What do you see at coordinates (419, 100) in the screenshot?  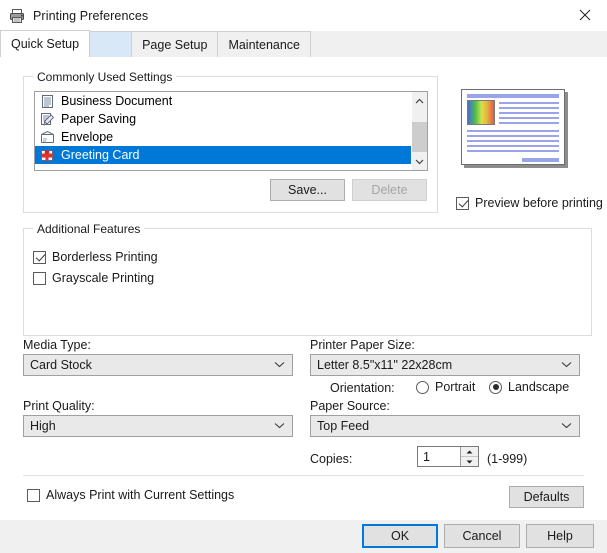 I see `scroll-up-icon` at bounding box center [419, 100].